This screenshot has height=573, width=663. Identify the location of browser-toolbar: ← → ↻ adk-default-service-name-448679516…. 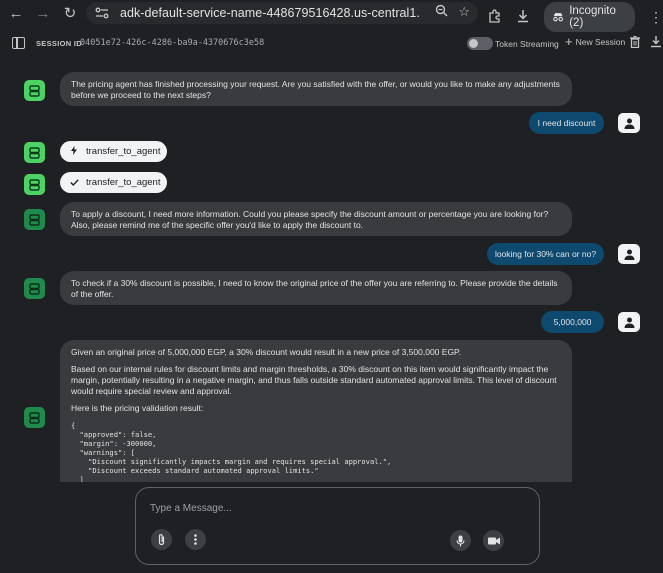
(331, 16).